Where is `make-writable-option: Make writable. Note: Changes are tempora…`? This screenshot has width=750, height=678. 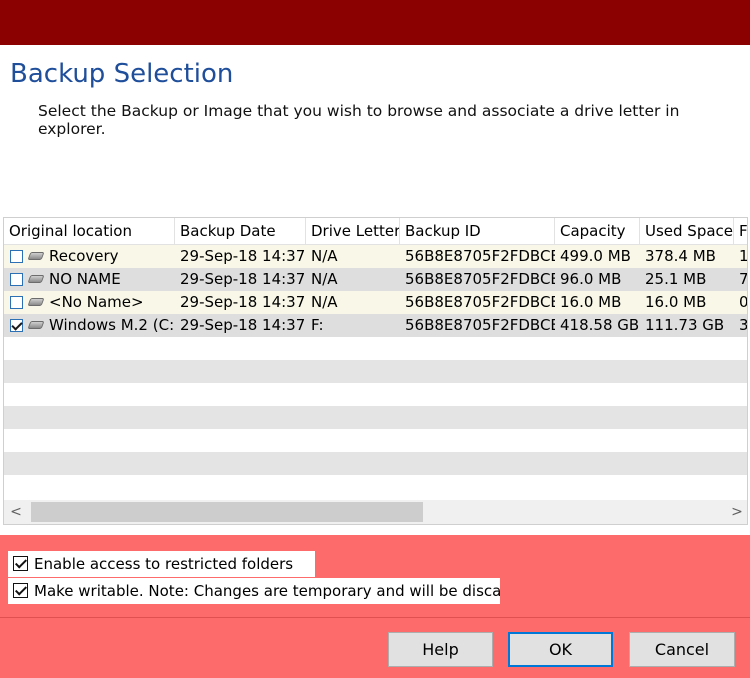
make-writable-option: Make writable. Note: Changes are tempora… is located at coordinates (254, 591).